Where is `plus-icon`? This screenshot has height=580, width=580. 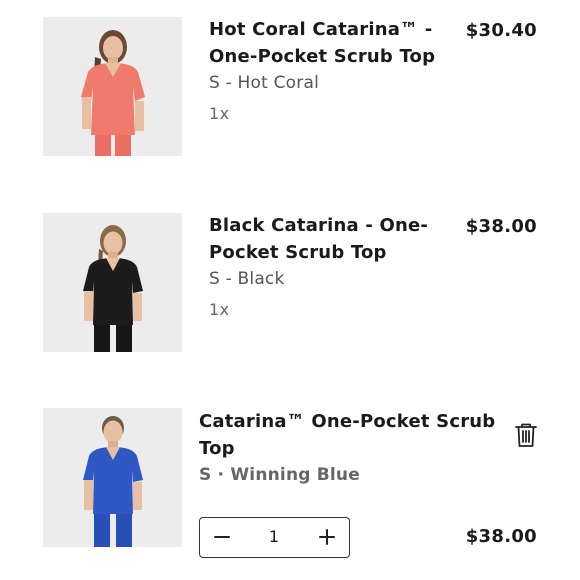
plus-icon is located at coordinates (327, 537).